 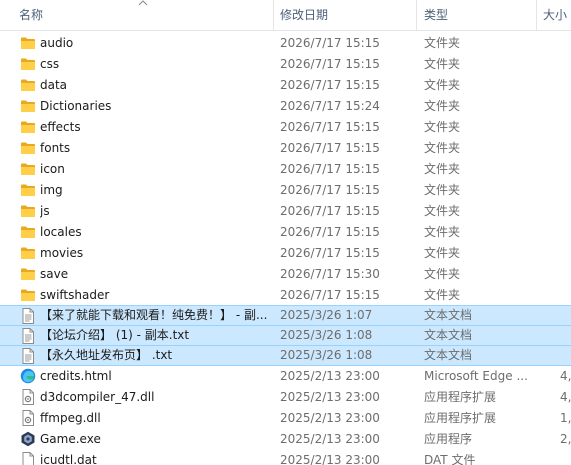 What do you see at coordinates (450, 459) in the screenshot?
I see `file-type: DAT 文件` at bounding box center [450, 459].